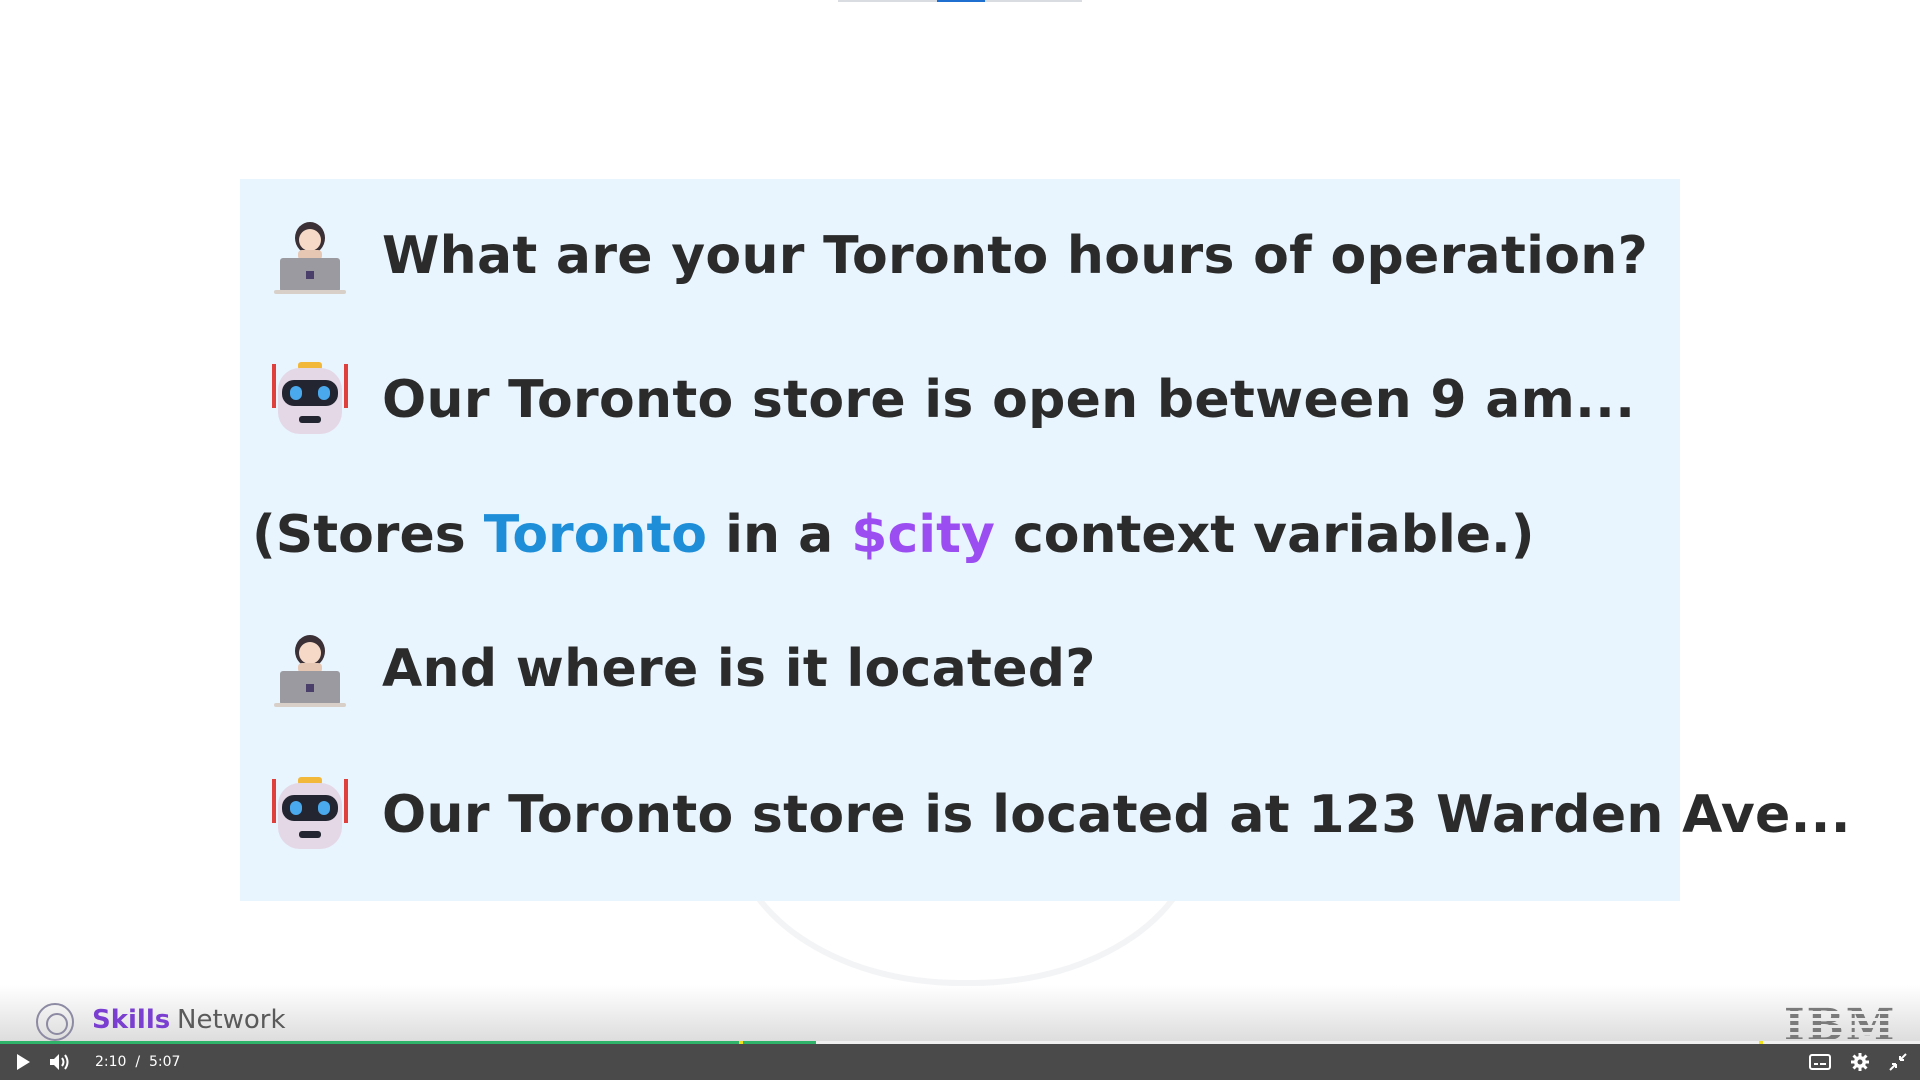 Image resolution: width=1920 pixels, height=1080 pixels. What do you see at coordinates (131, 1020) in the screenshot?
I see `brand-skills-text: Skills` at bounding box center [131, 1020].